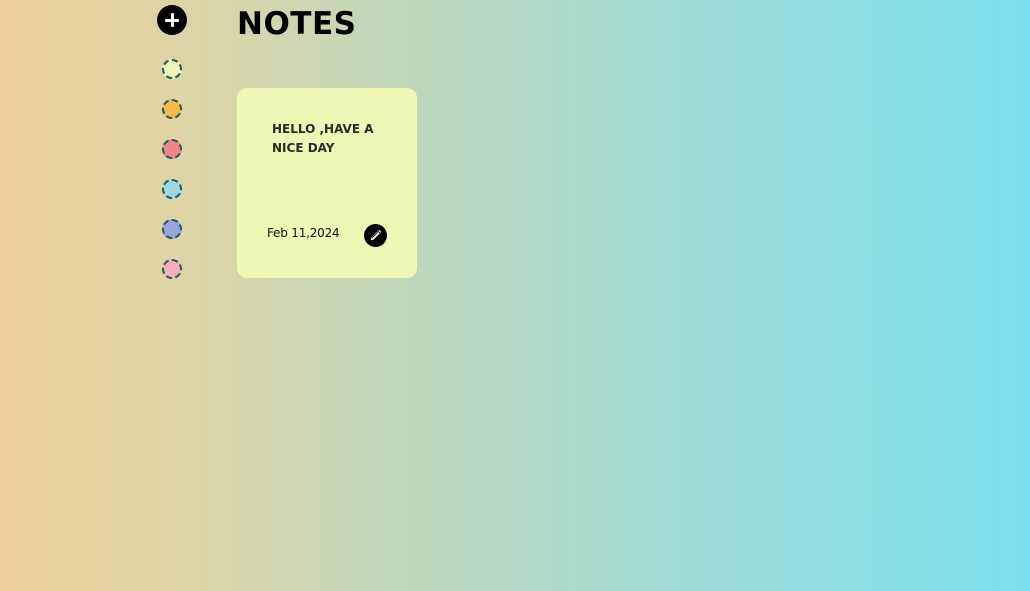 The image size is (1030, 591). What do you see at coordinates (172, 229) in the screenshot?
I see `color-swatch-purple` at bounding box center [172, 229].